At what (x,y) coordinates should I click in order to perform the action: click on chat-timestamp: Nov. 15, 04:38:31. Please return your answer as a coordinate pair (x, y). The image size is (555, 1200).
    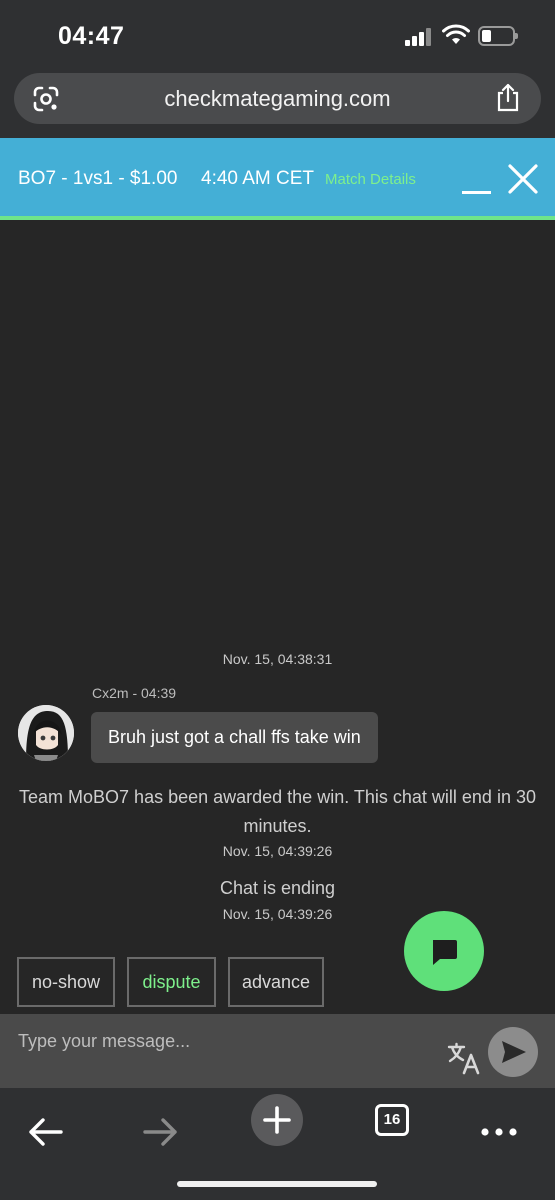
    Looking at the image, I should click on (277, 659).